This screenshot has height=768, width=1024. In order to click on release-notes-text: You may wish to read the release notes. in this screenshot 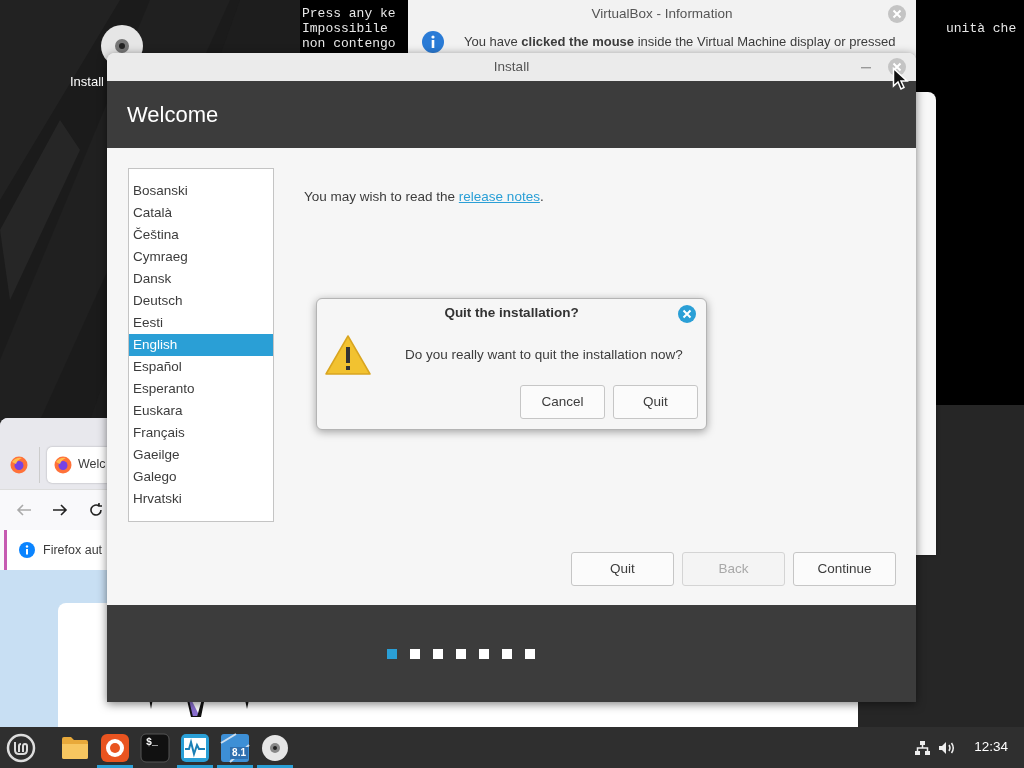, I will do `click(424, 197)`.